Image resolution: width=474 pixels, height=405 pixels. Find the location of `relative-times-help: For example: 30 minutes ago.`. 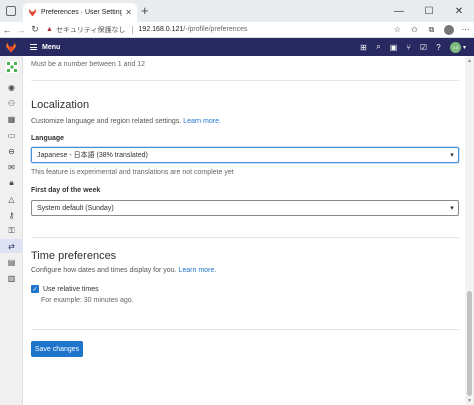

relative-times-help: For example: 30 minutes ago. is located at coordinates (87, 300).